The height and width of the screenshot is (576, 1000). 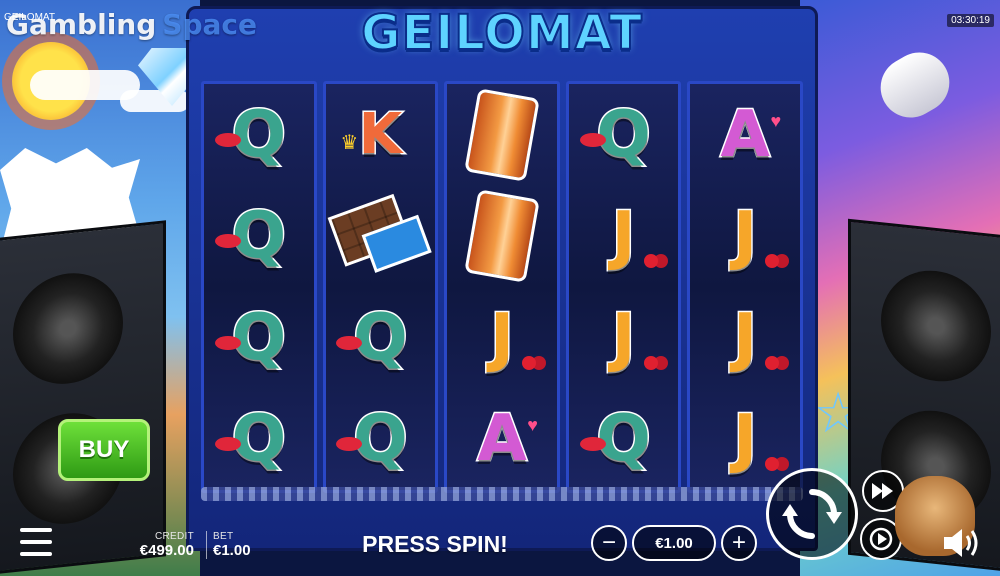 I want to click on credit-display: CREDIT €499.00, so click(x=158, y=545).